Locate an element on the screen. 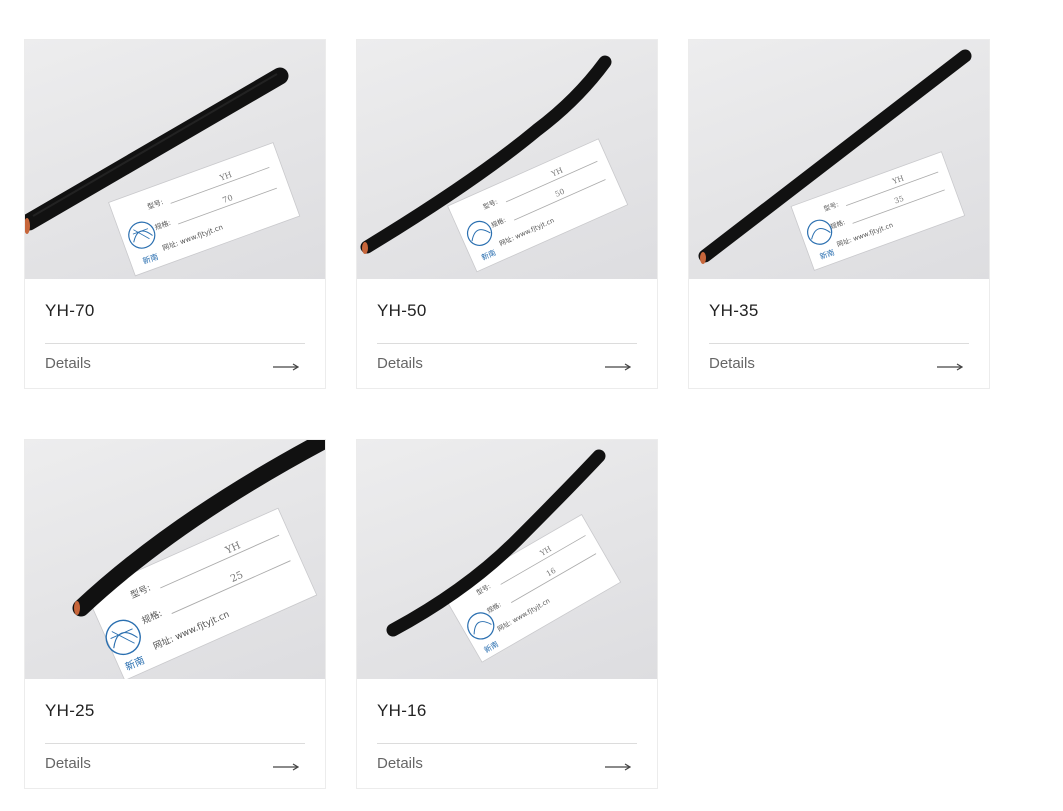  cable-image: 型号: 规格: 网址: www.fjtyjt.cn YH 35 新南 is located at coordinates (835, 160).